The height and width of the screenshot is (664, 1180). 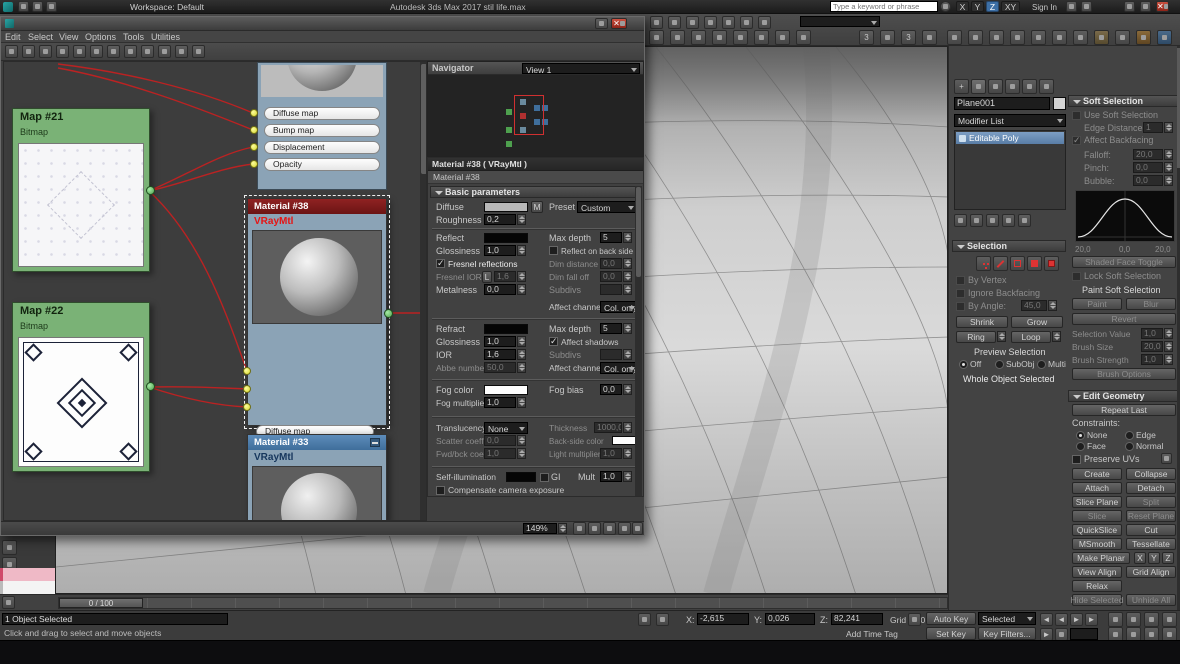 What do you see at coordinates (165, 37) in the screenshot?
I see `menu-utilities: Utilities` at bounding box center [165, 37].